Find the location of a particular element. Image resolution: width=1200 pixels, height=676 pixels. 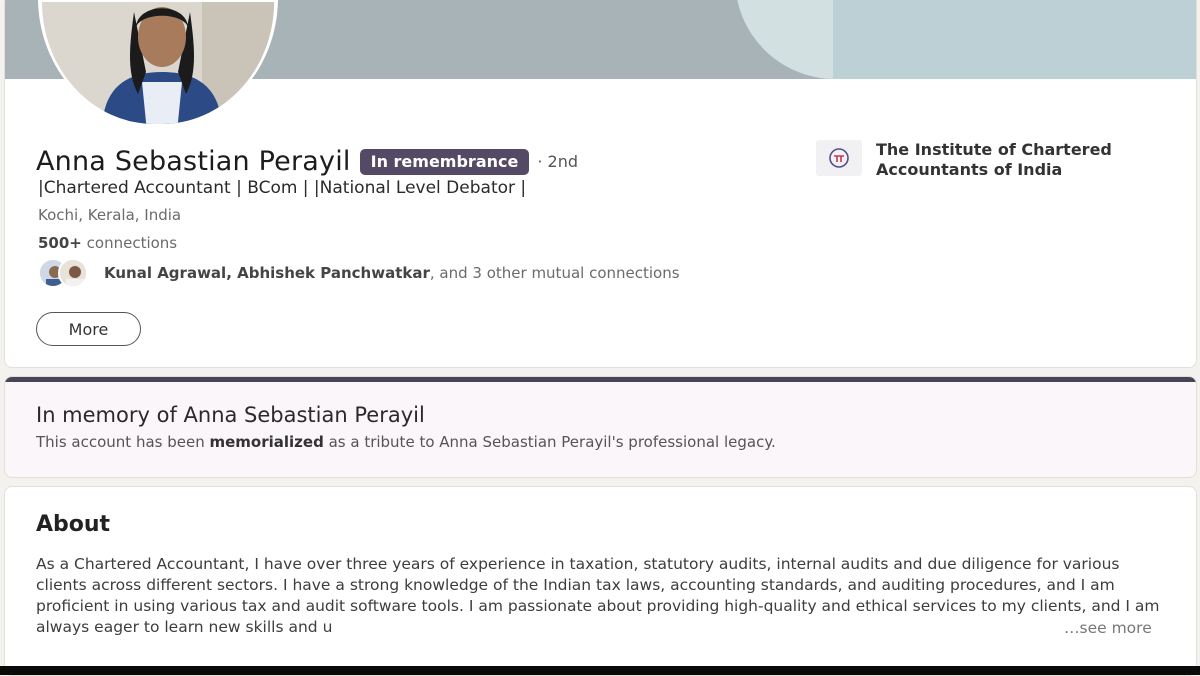

profile-name: Anna Sebastian Perayil is located at coordinates (193, 161).